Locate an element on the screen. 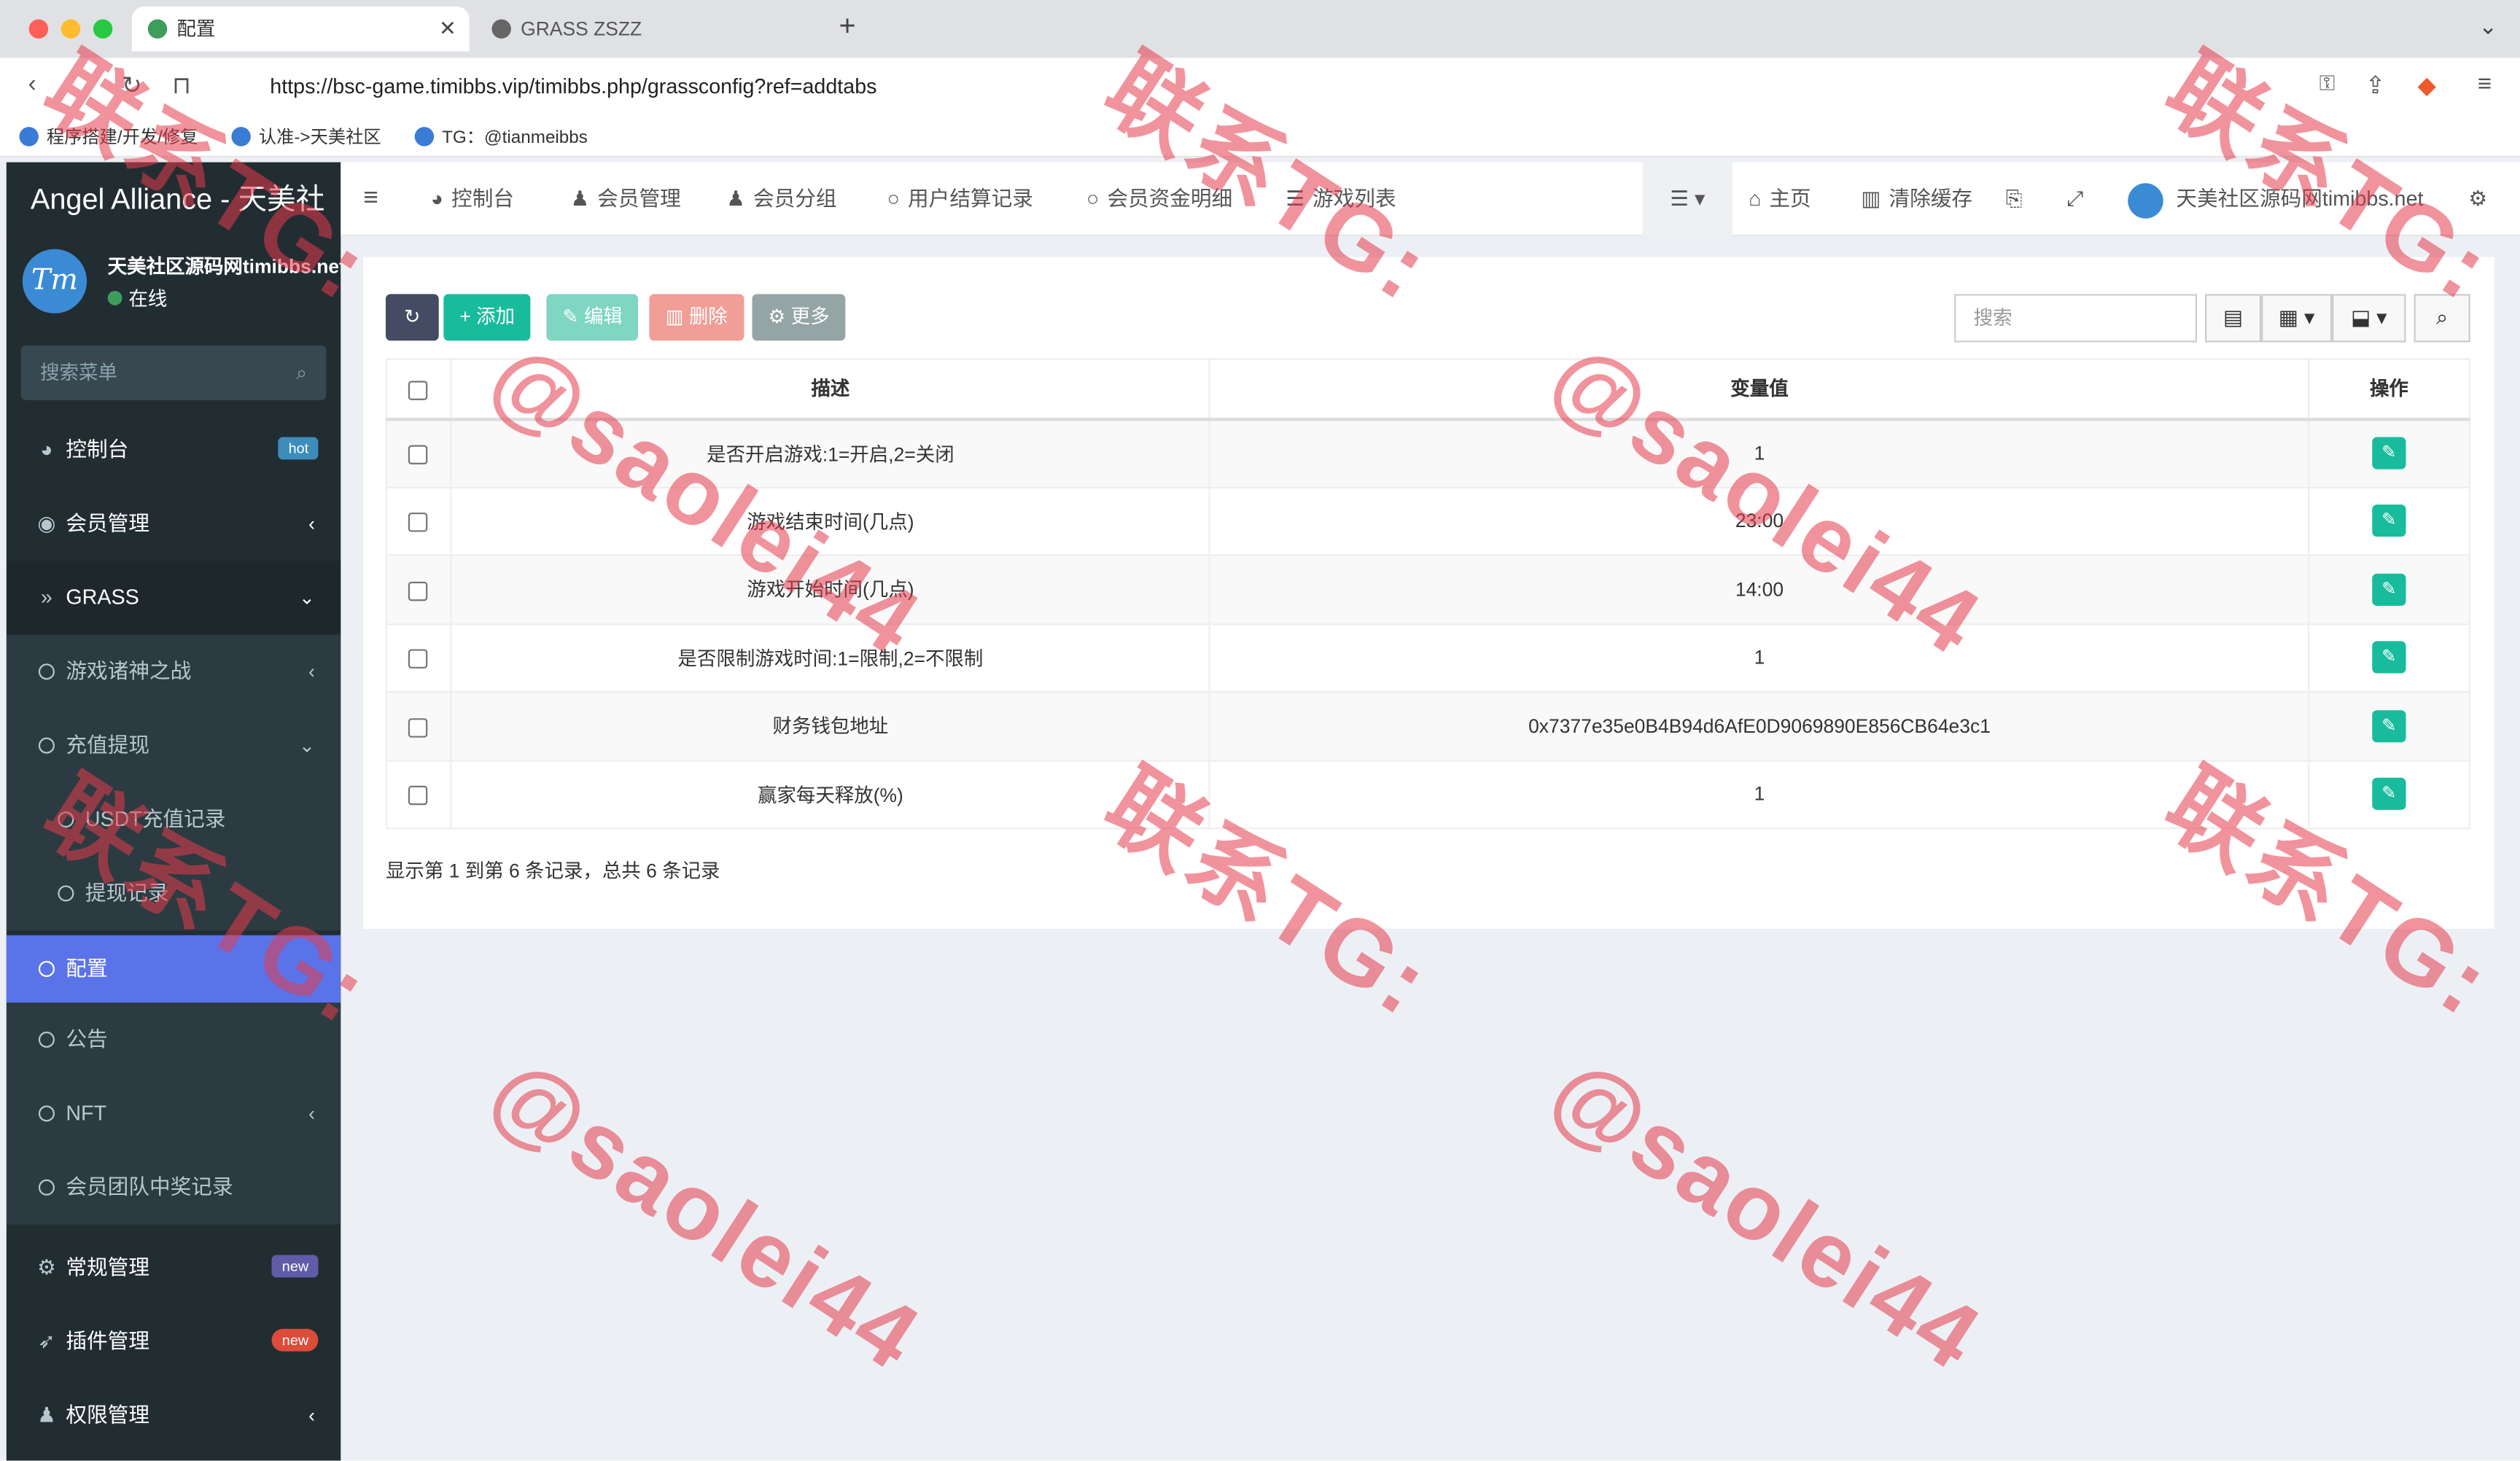 Image resolution: width=2520 pixels, height=1461 pixels. sidebar-item-team-prize: 会员团队中奖记录 is located at coordinates (173, 1187).